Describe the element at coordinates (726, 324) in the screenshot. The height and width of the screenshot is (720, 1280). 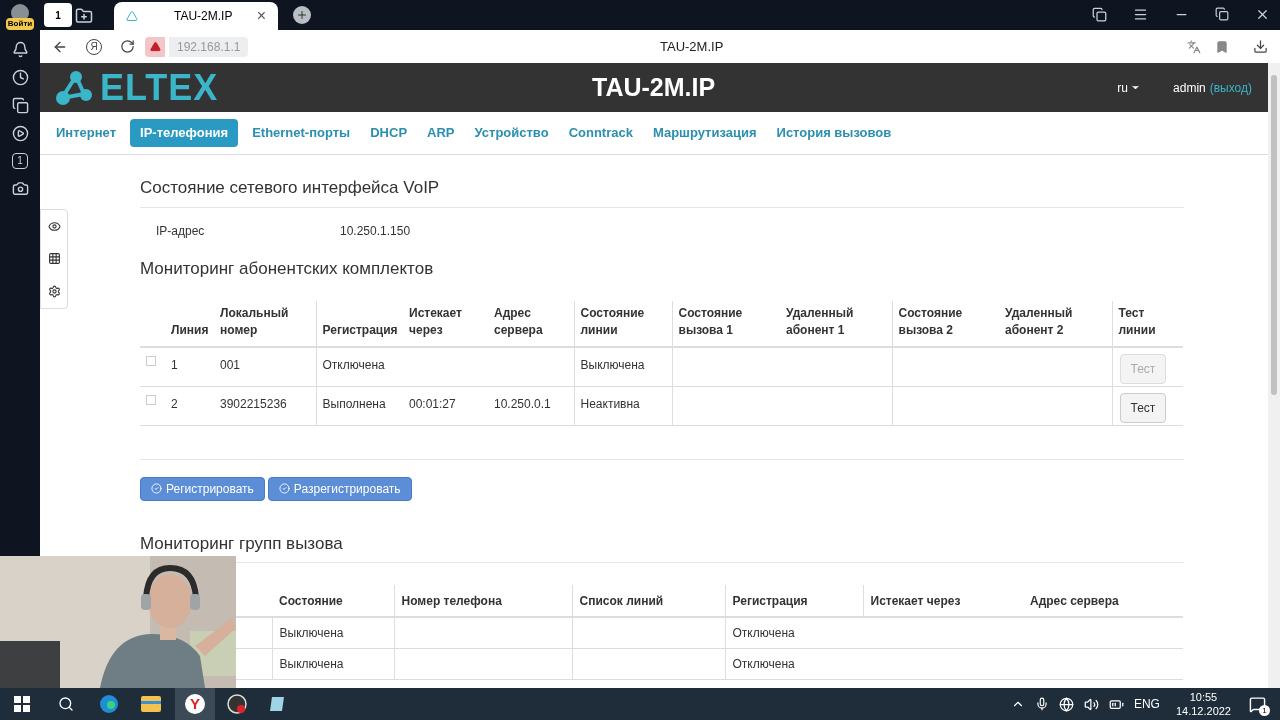
I see `column-header: Состояние вызова 1` at that location.